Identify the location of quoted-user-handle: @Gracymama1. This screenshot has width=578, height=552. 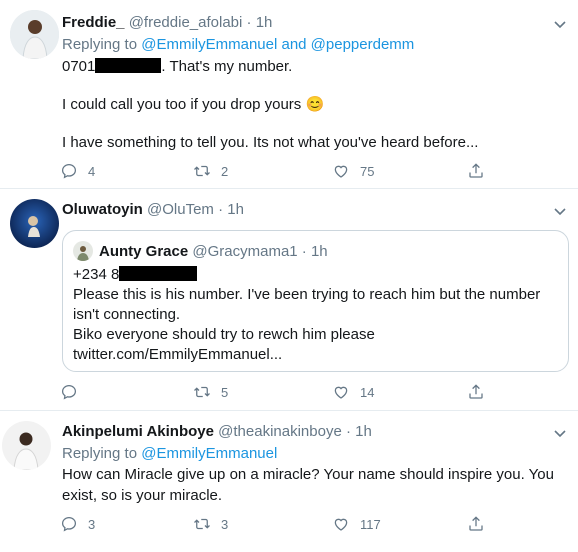
(245, 251).